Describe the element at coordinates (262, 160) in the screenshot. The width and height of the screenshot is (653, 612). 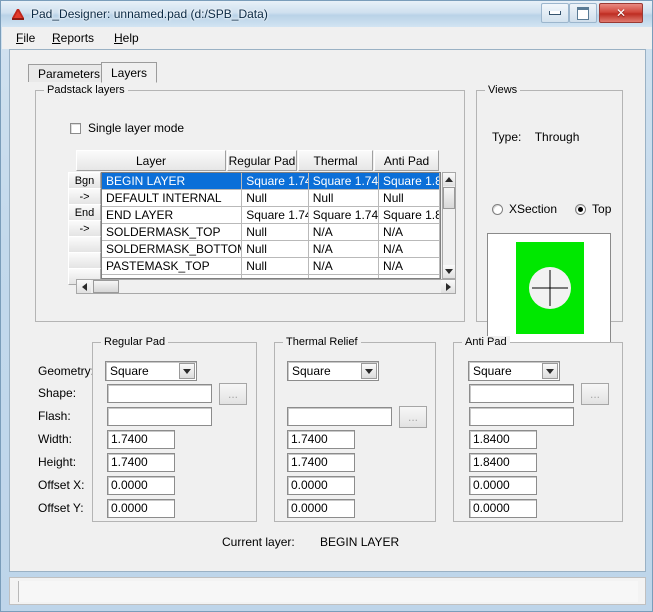
I see `column-header-regular-pad: Regular Pad` at that location.